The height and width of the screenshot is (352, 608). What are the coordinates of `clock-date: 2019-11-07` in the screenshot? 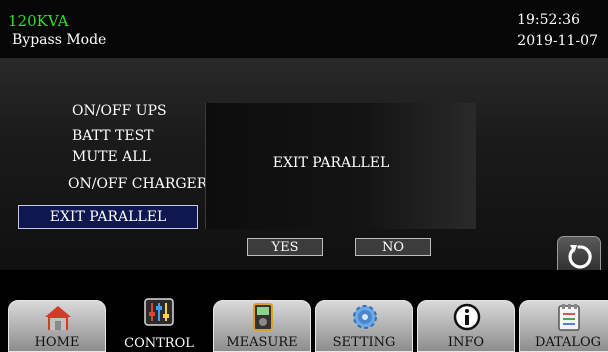 It's located at (557, 41).